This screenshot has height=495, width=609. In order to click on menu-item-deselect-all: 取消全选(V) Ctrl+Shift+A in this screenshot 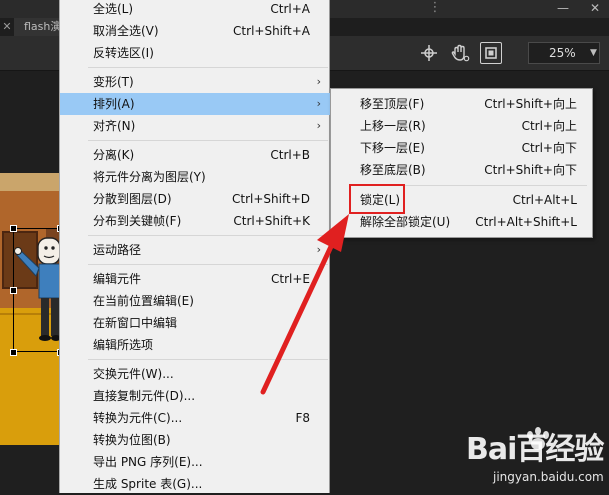, I will do `click(195, 31)`.